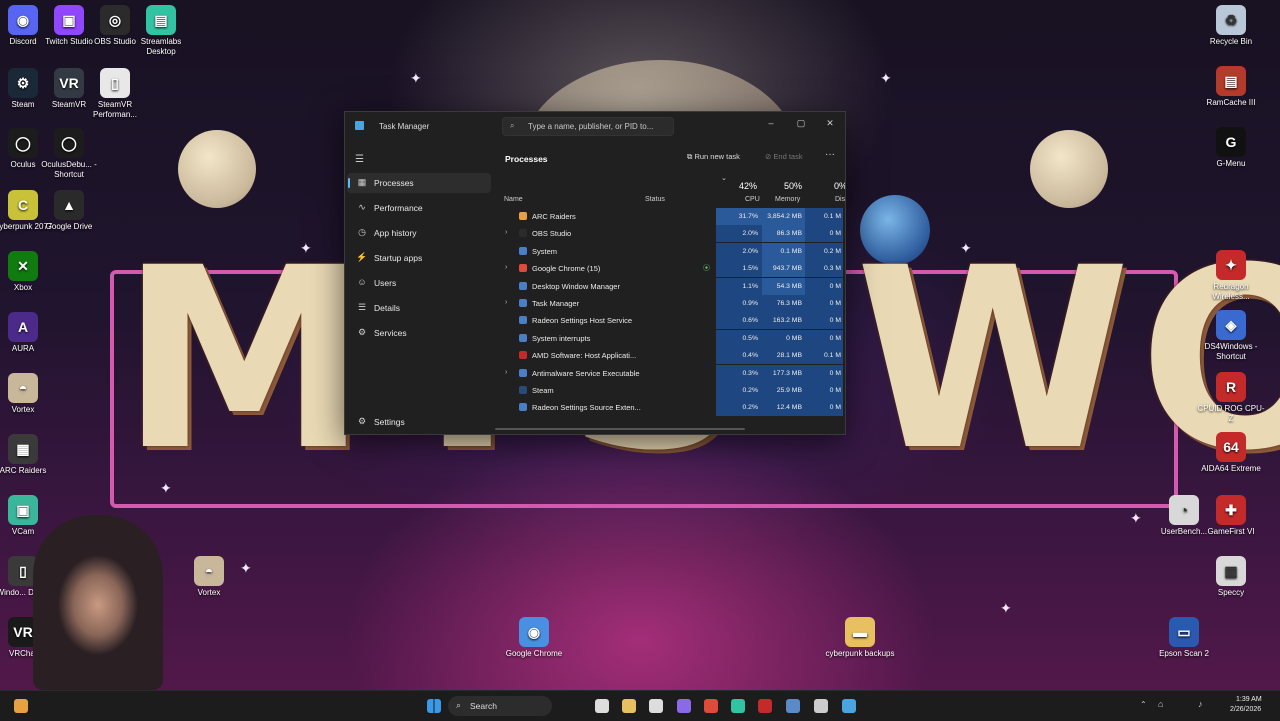 The height and width of the screenshot is (721, 1280). I want to click on sidebar-item-label: Processes, so click(394, 183).